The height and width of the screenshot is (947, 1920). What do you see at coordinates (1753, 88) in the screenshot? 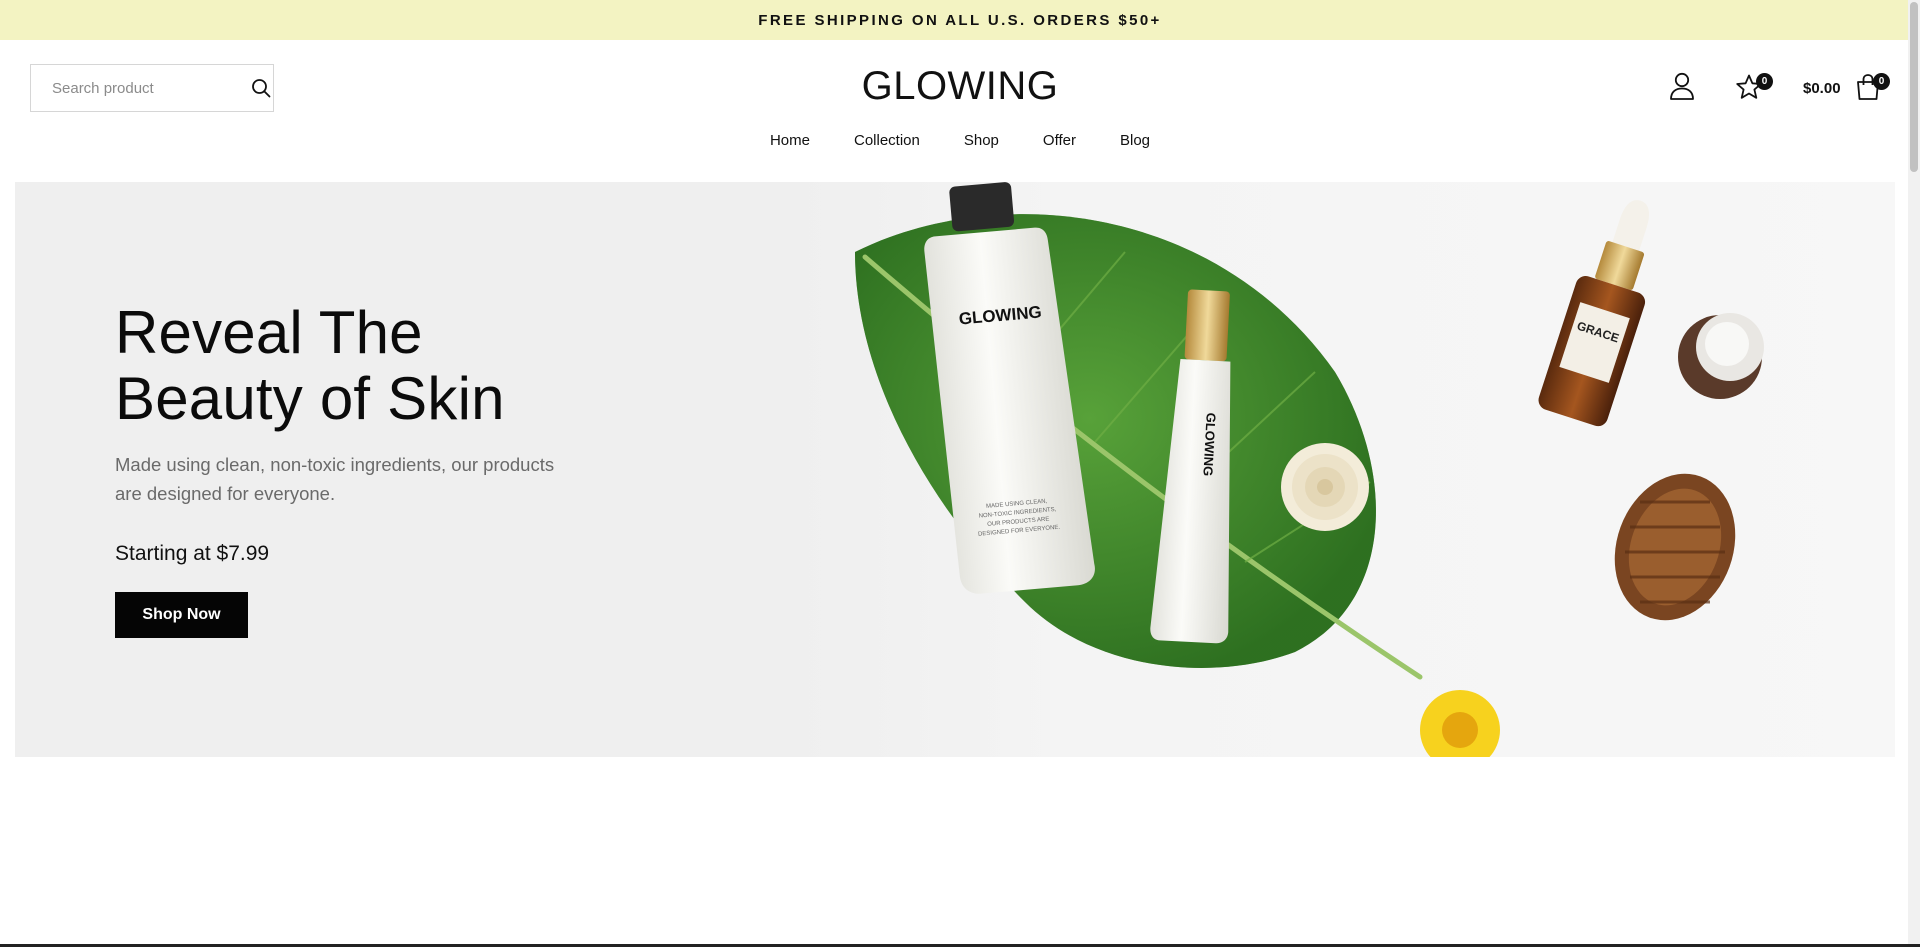
I see `wishlist-button: 0` at bounding box center [1753, 88].